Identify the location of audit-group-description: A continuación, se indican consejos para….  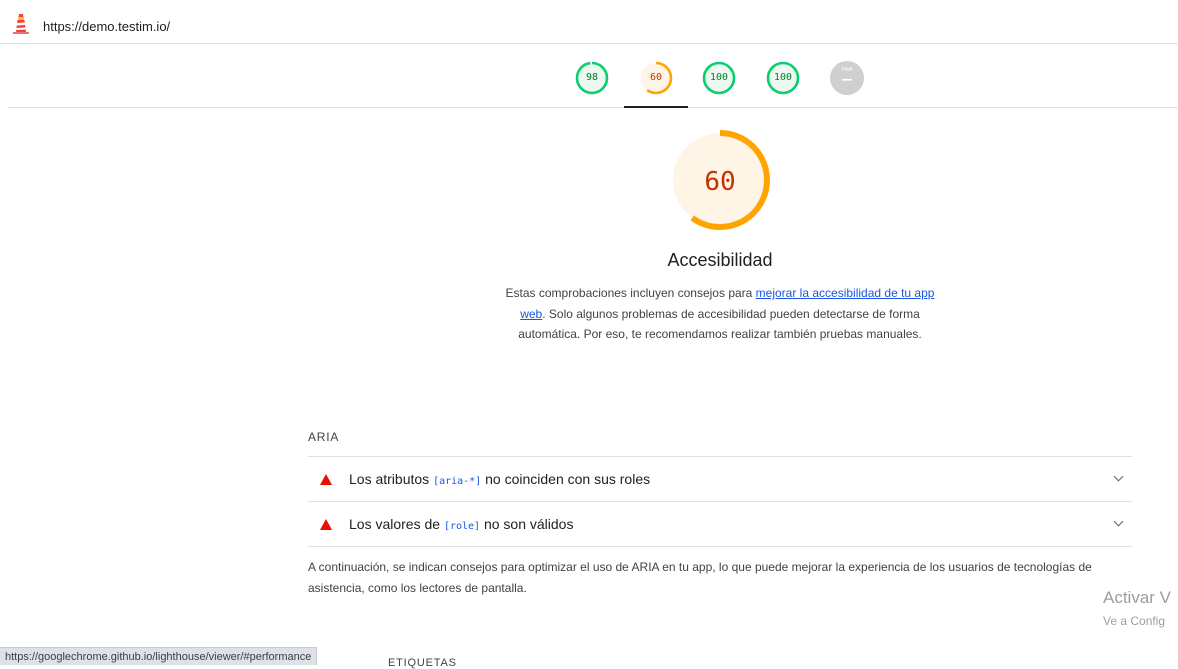
(700, 577).